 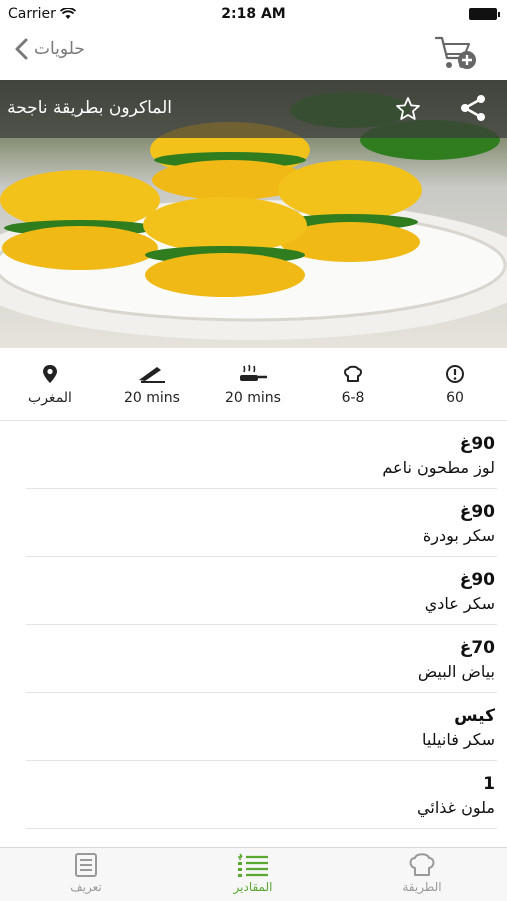 What do you see at coordinates (21, 49) in the screenshot?
I see `chevron-left-icon` at bounding box center [21, 49].